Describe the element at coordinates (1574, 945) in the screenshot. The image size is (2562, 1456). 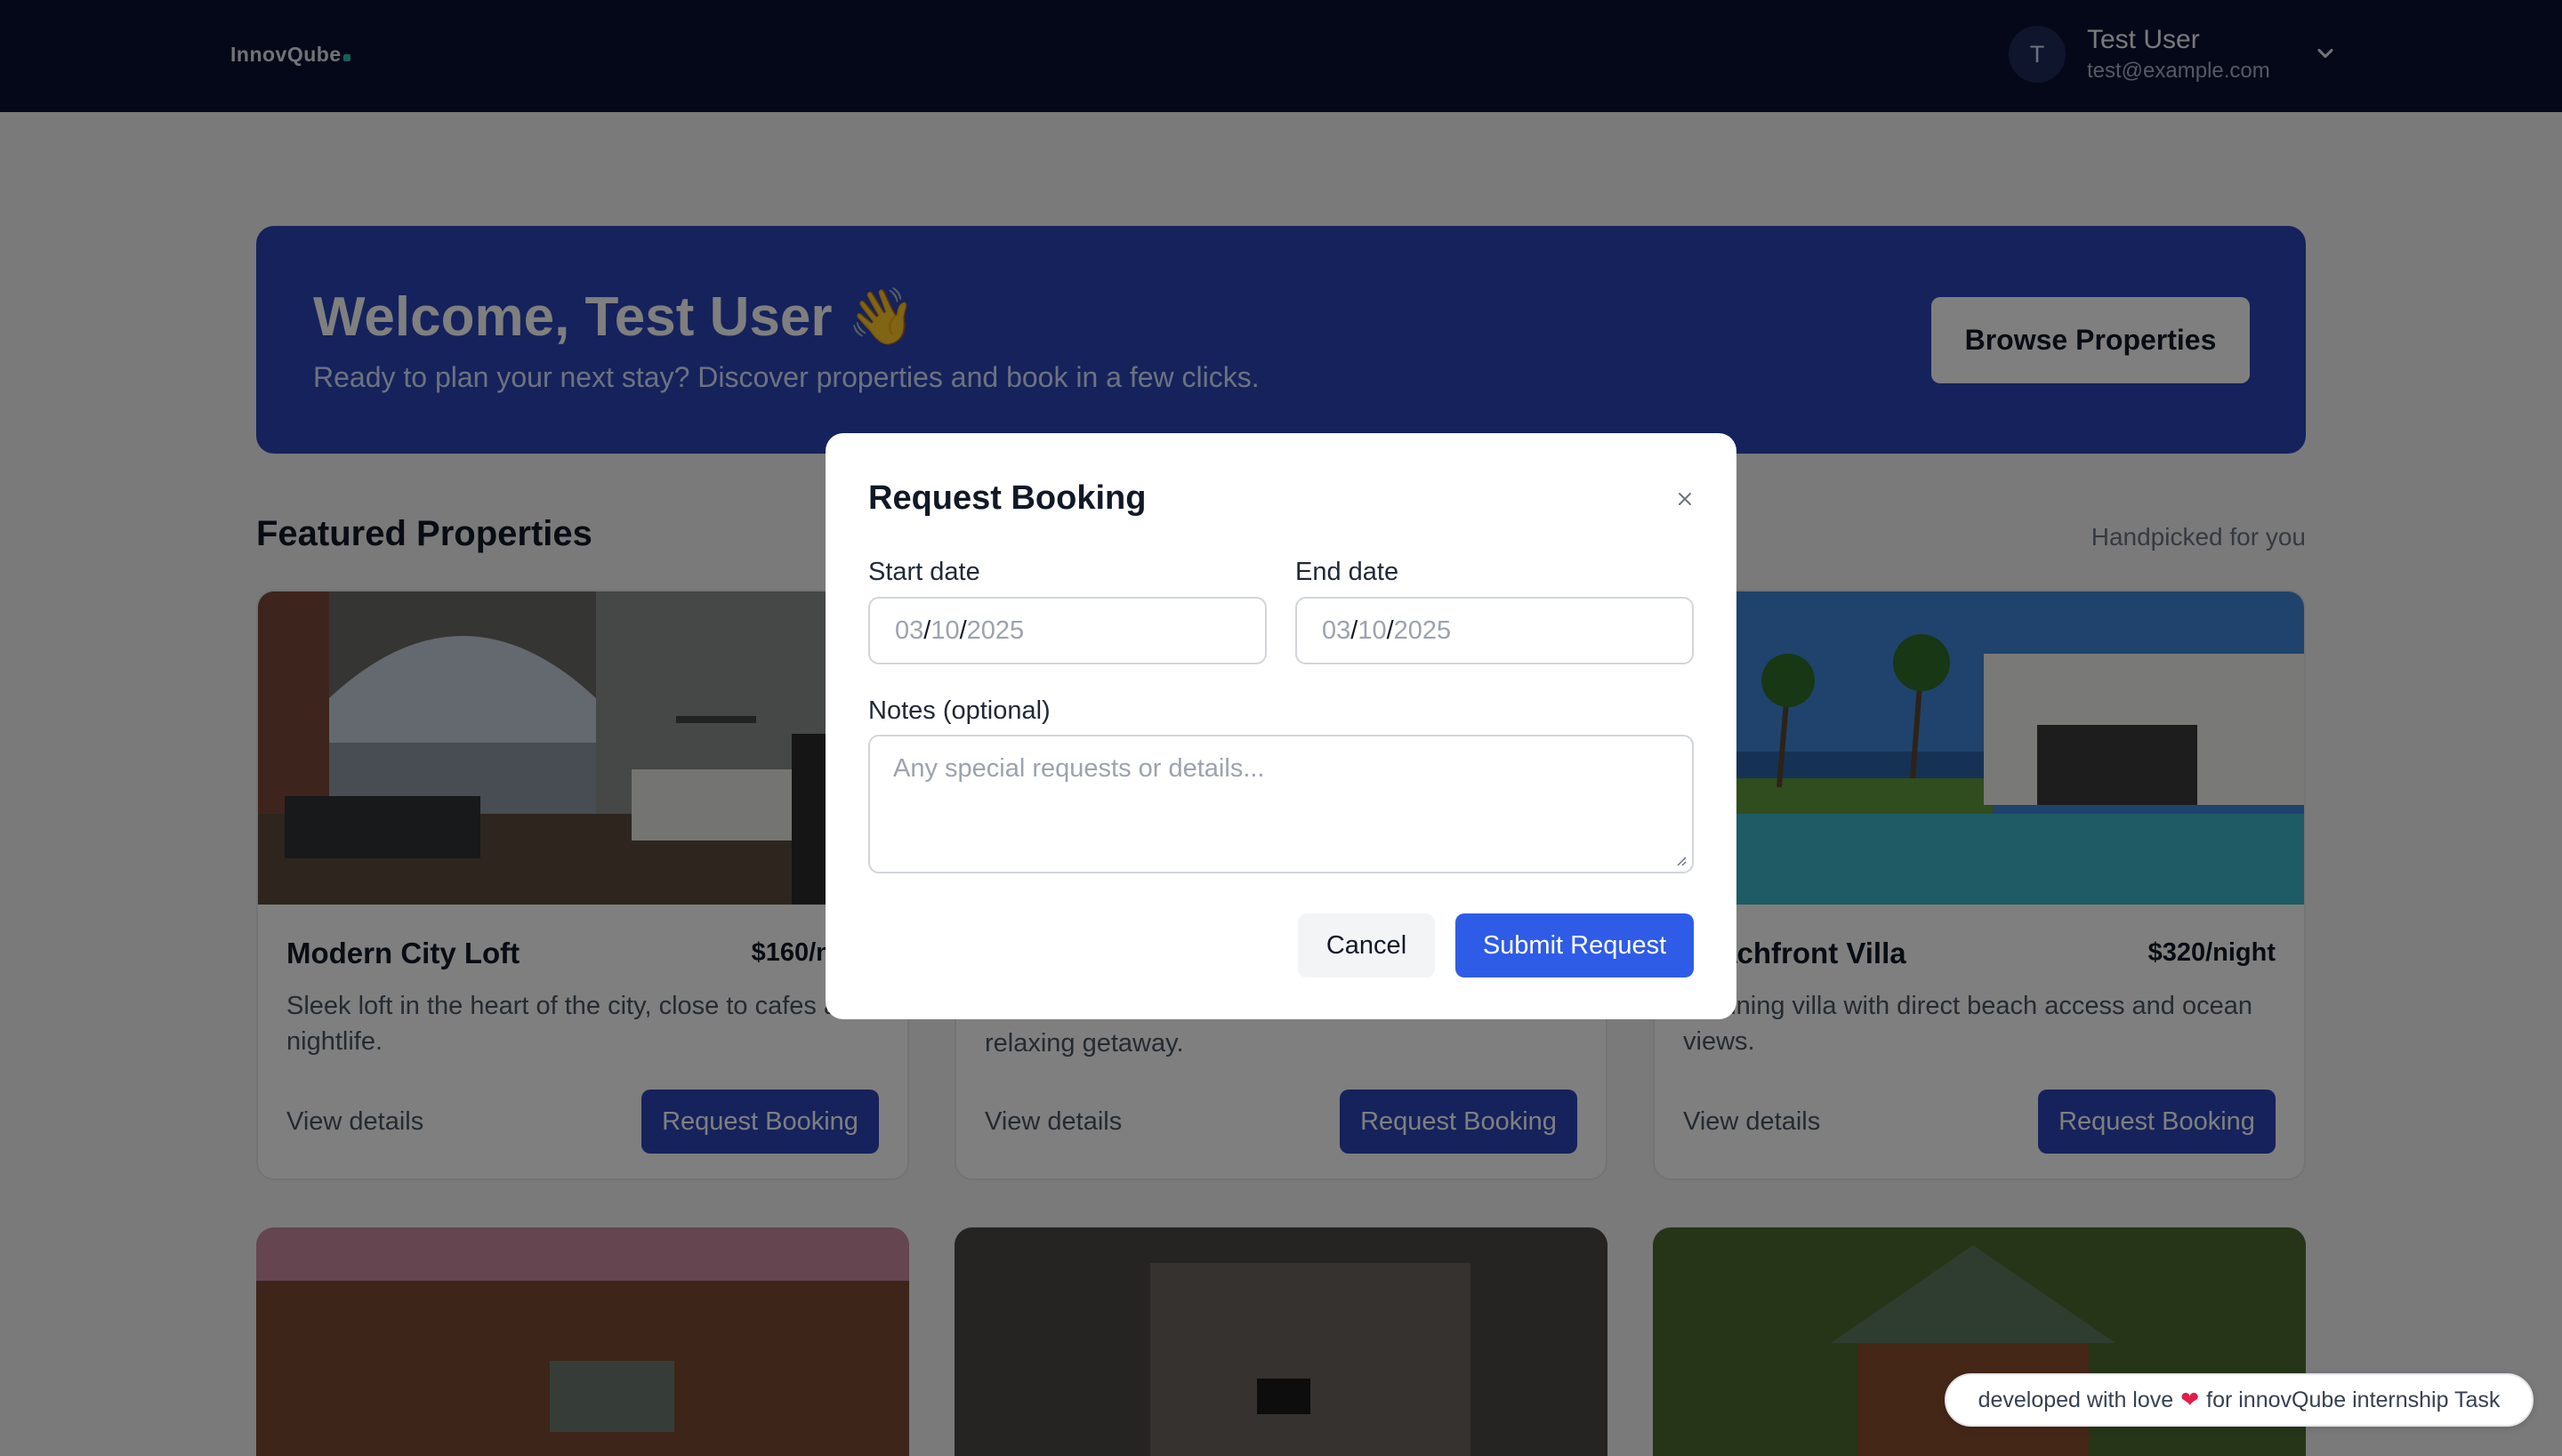
I see `submit-request-button: Submit Request` at that location.